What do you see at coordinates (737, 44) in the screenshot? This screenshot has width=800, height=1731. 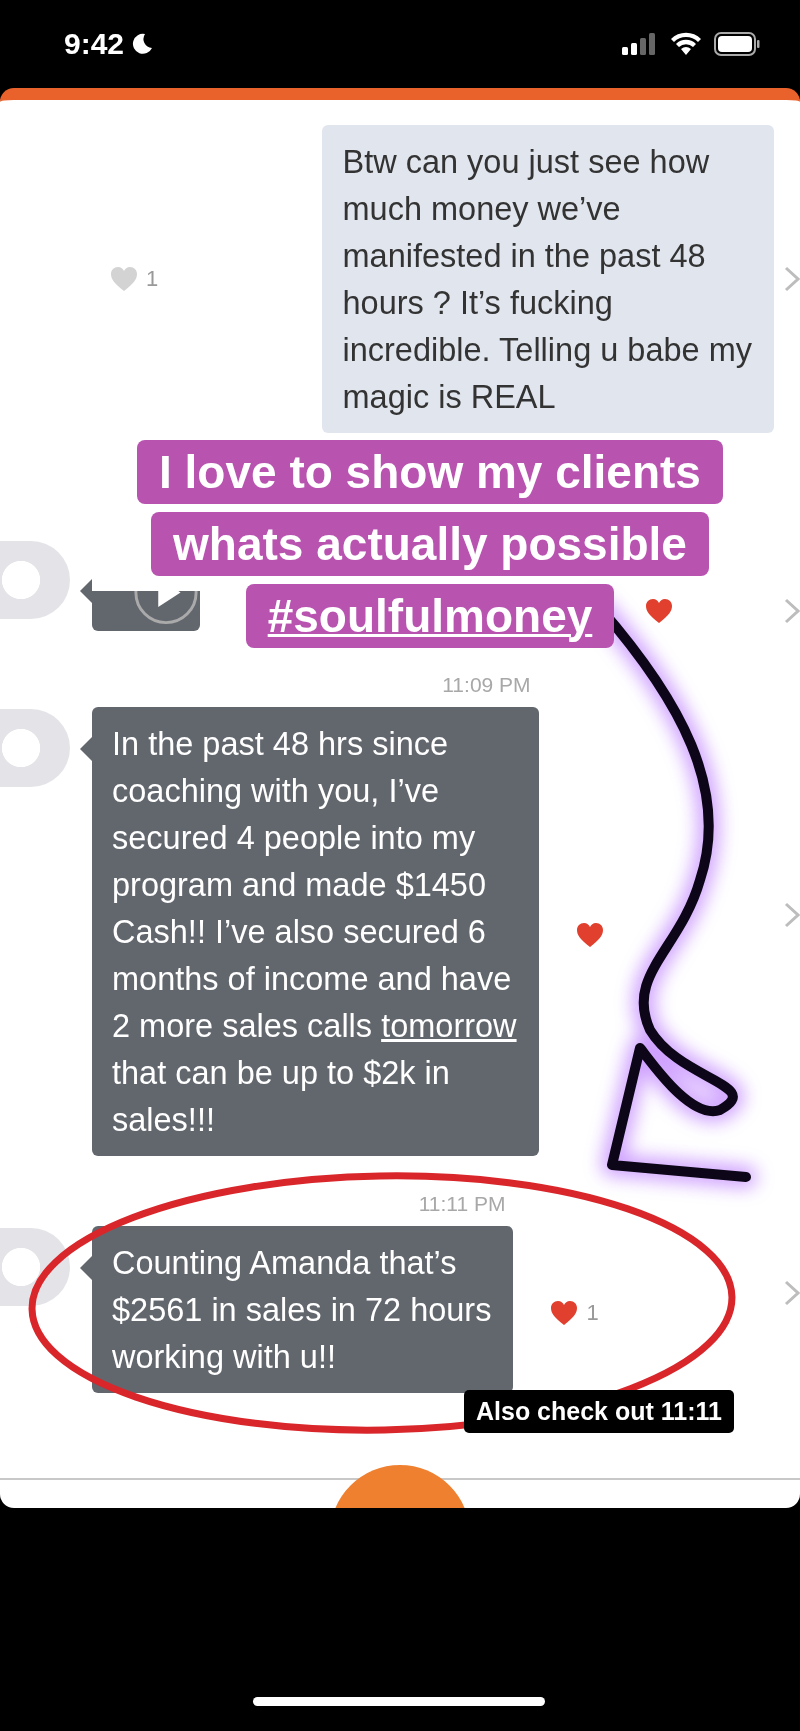 I see `battery-icon` at bounding box center [737, 44].